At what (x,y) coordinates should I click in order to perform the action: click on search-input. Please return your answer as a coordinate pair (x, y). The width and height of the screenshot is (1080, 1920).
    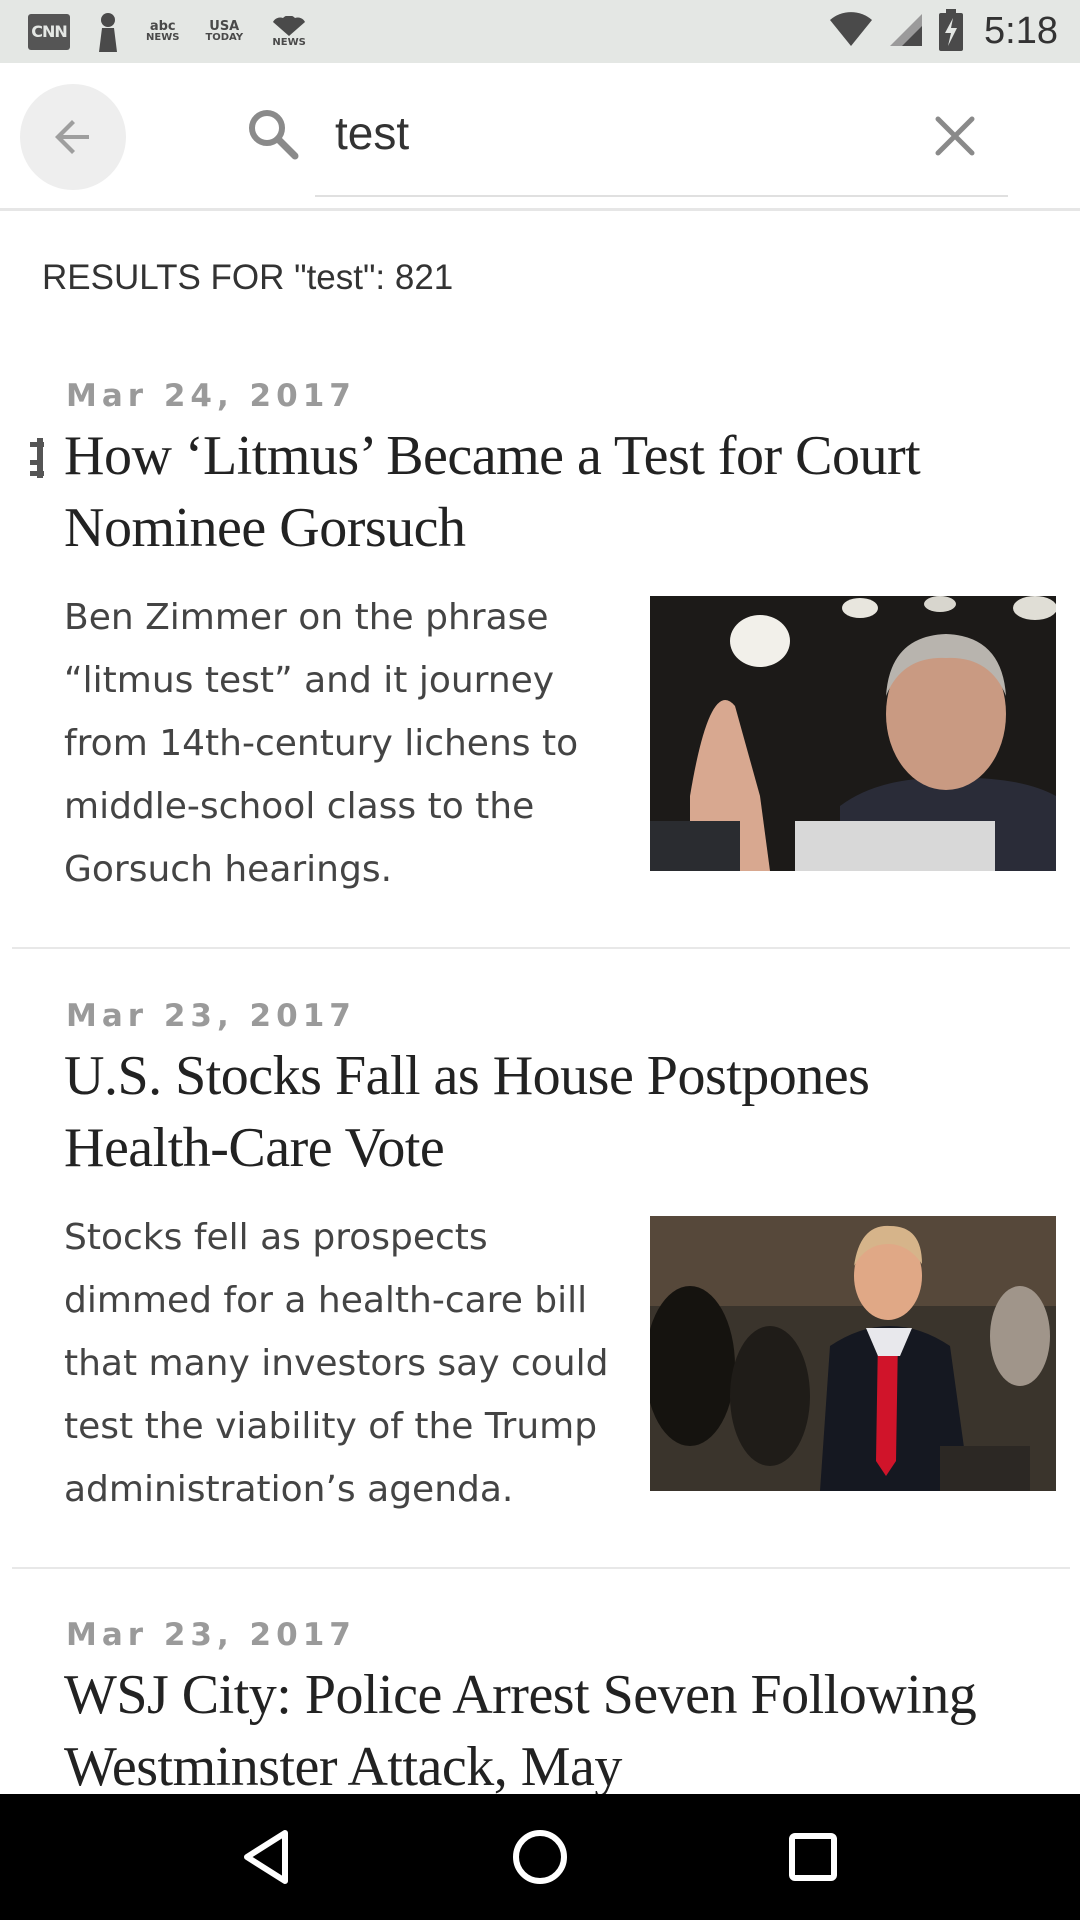
    Looking at the image, I should click on (615, 133).